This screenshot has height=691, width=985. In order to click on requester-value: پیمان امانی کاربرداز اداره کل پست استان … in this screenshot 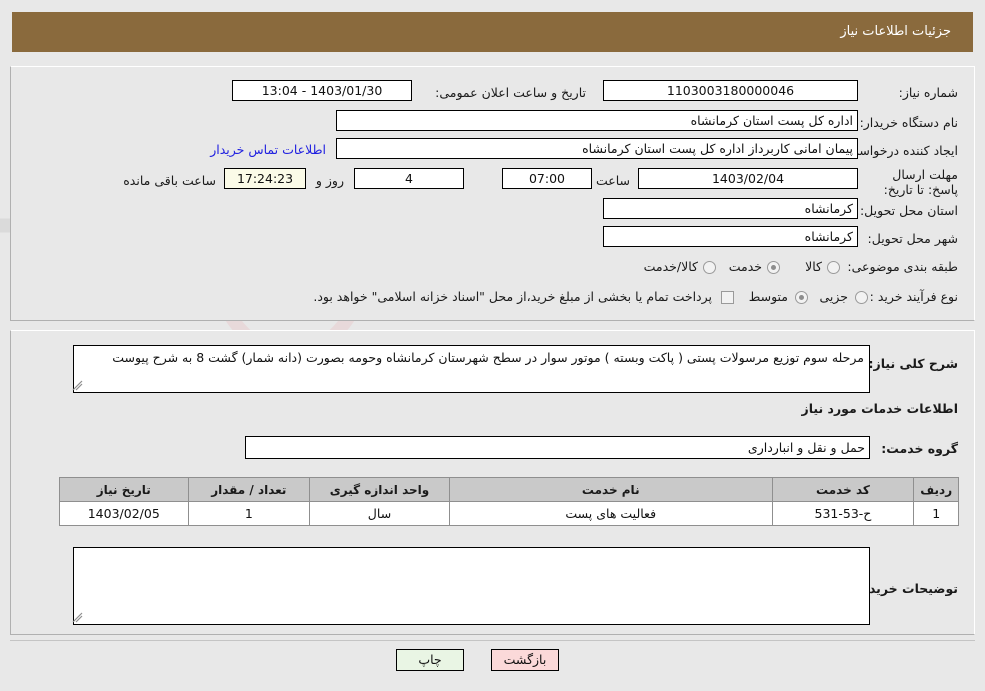, I will do `click(597, 148)`.